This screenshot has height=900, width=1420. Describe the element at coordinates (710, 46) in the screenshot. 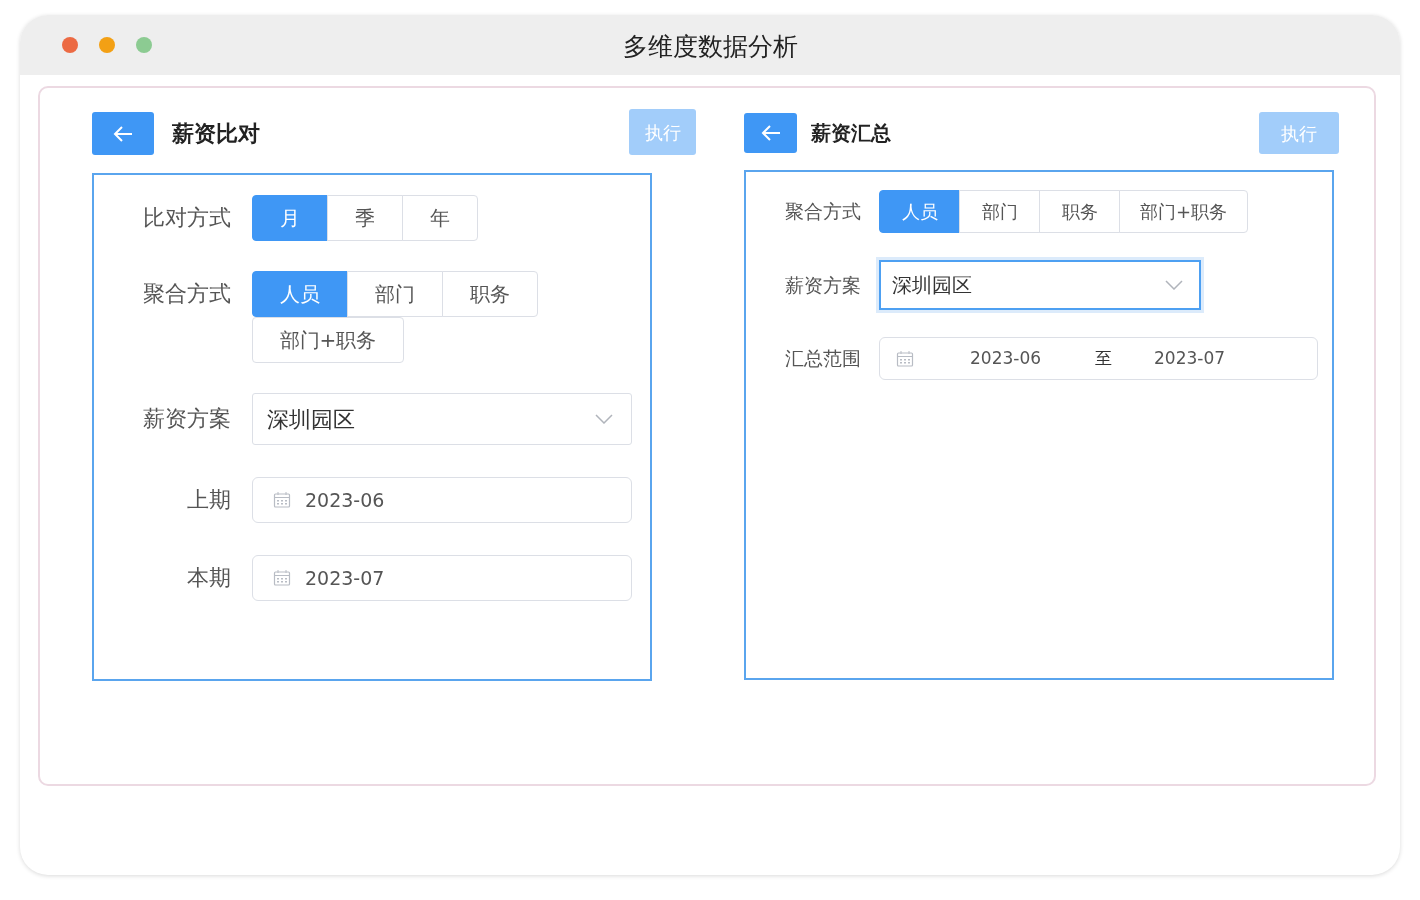

I see `window-title: 多维度数据分析` at that location.